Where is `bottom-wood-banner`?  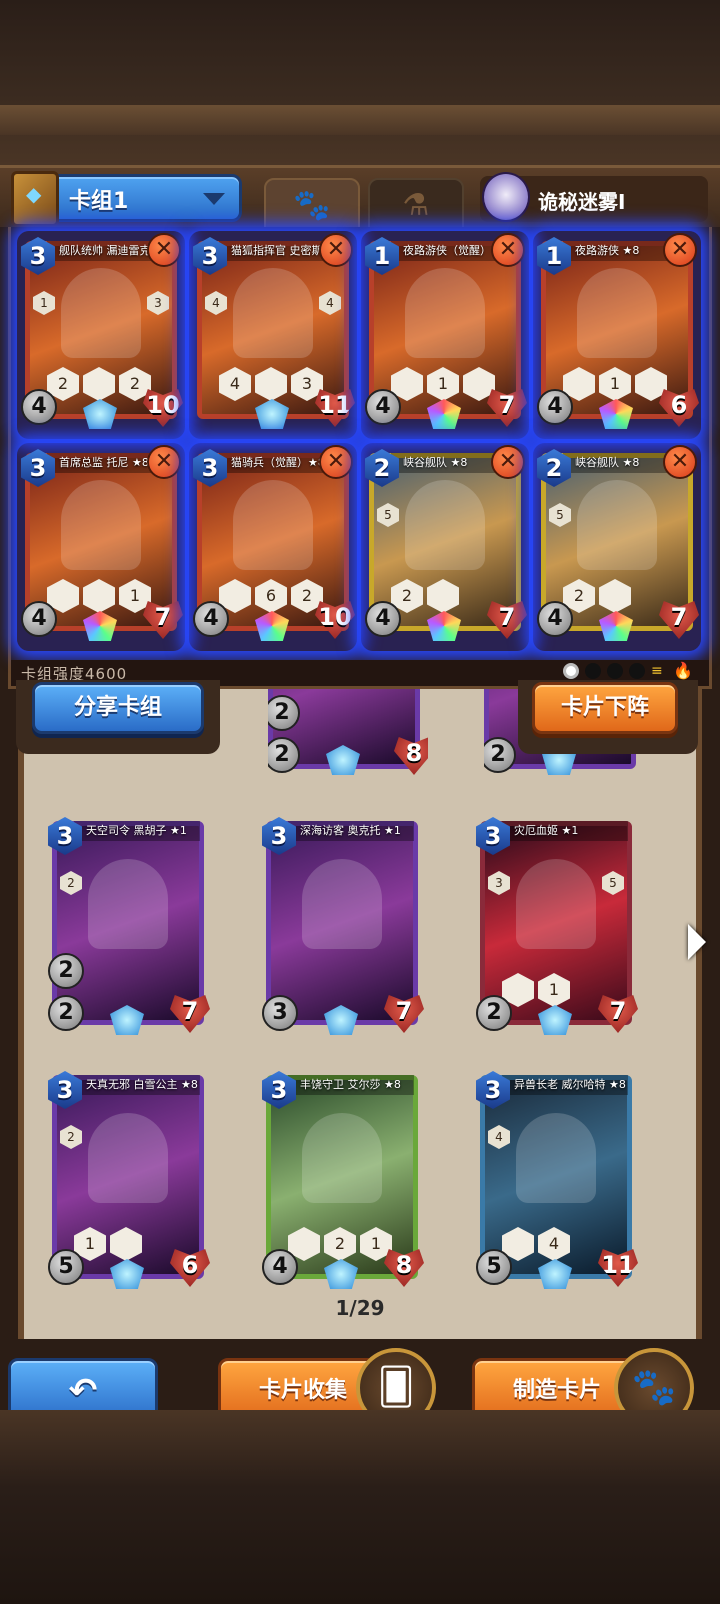 bottom-wood-banner is located at coordinates (360, 1507).